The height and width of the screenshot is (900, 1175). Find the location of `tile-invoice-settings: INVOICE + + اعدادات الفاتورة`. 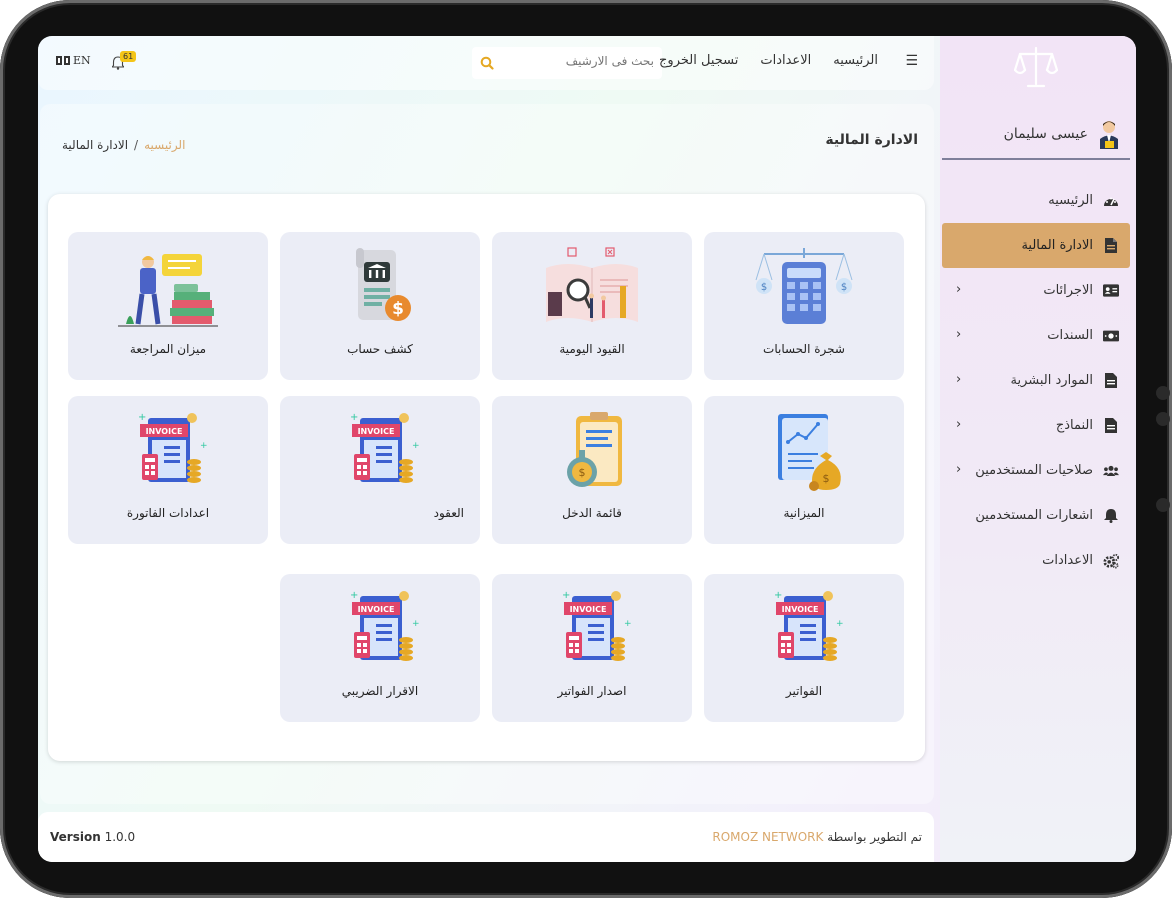

tile-invoice-settings: INVOICE + + اعدادات الفاتورة is located at coordinates (168, 470).